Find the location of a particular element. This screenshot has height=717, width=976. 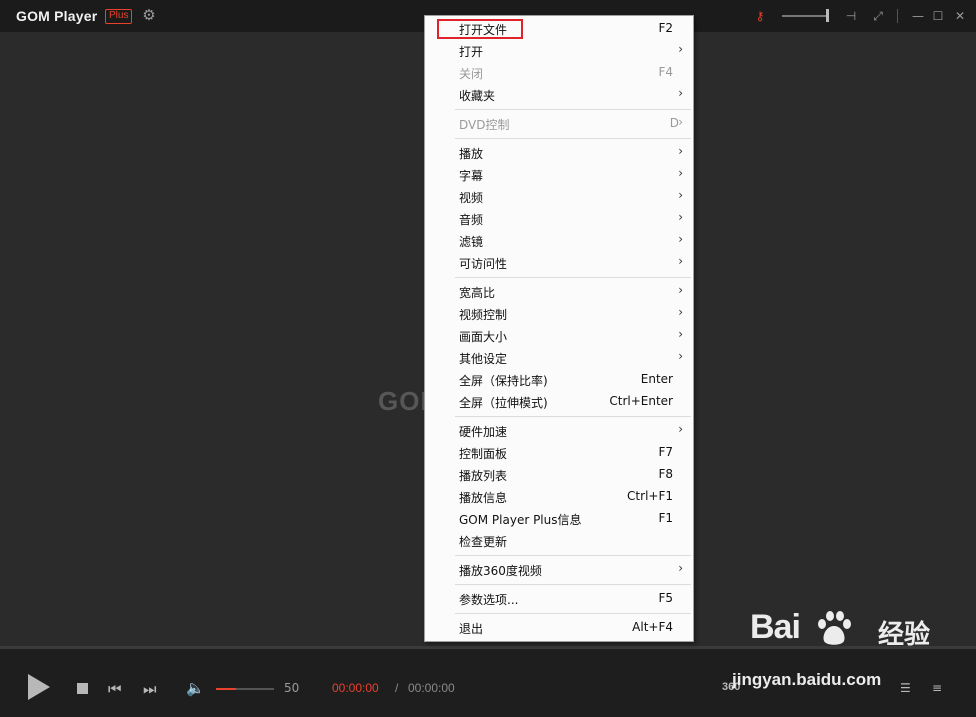

menu-item-label: 可访问性 is located at coordinates (483, 264).